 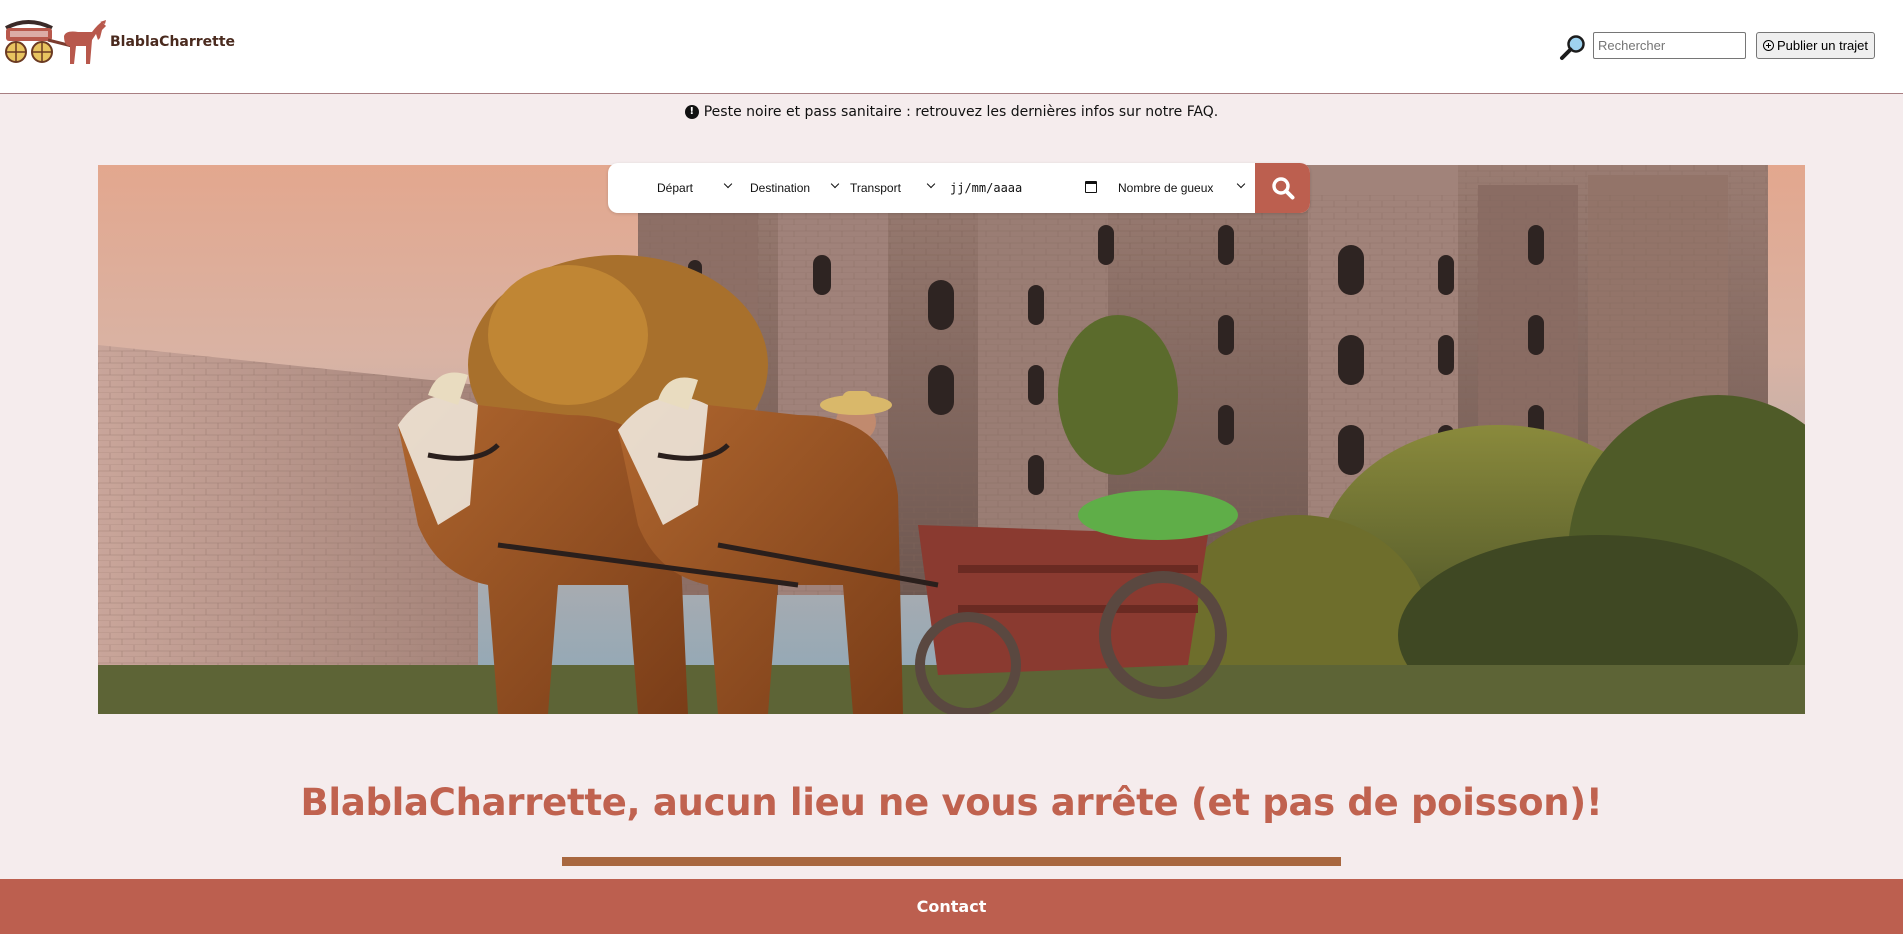 I want to click on passengers-select-label: Nombre de gueux, so click(x=1166, y=188).